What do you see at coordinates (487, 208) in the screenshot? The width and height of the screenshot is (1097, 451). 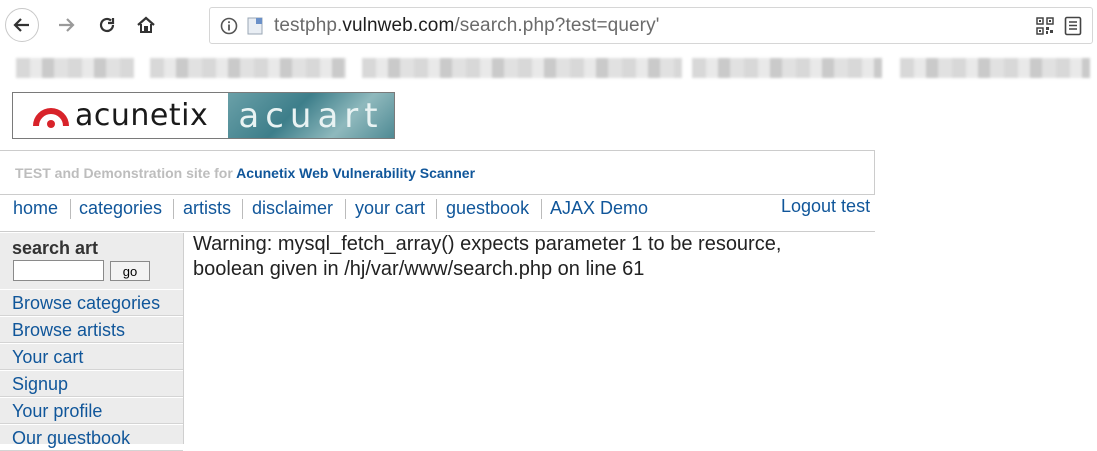 I see `nav-guestbook: guestbook` at bounding box center [487, 208].